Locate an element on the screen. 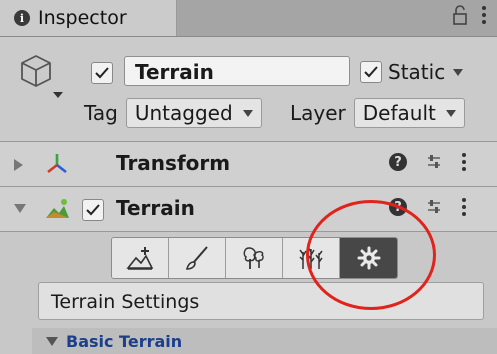 This screenshot has height=354, width=497. raise-lower-terrain-button is located at coordinates (140, 258).